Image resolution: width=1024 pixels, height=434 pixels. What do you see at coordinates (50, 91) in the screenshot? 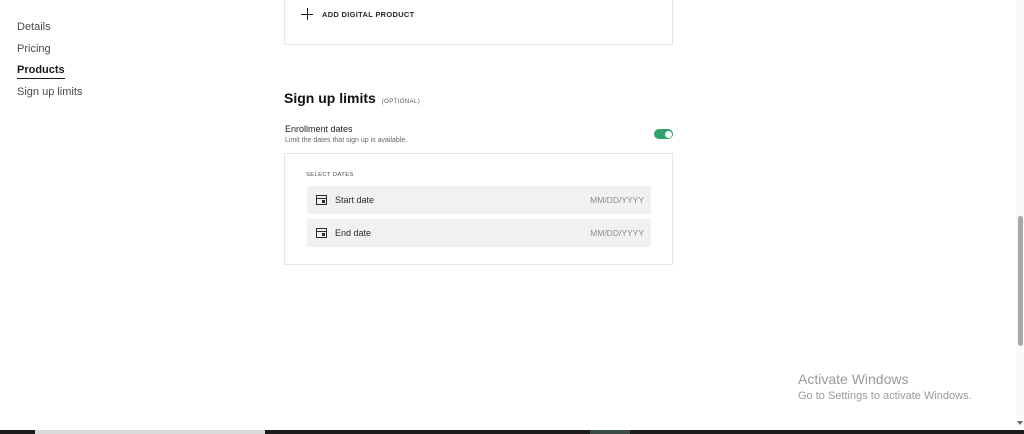
I see `sidebar-item-label: Sign up limits` at bounding box center [50, 91].